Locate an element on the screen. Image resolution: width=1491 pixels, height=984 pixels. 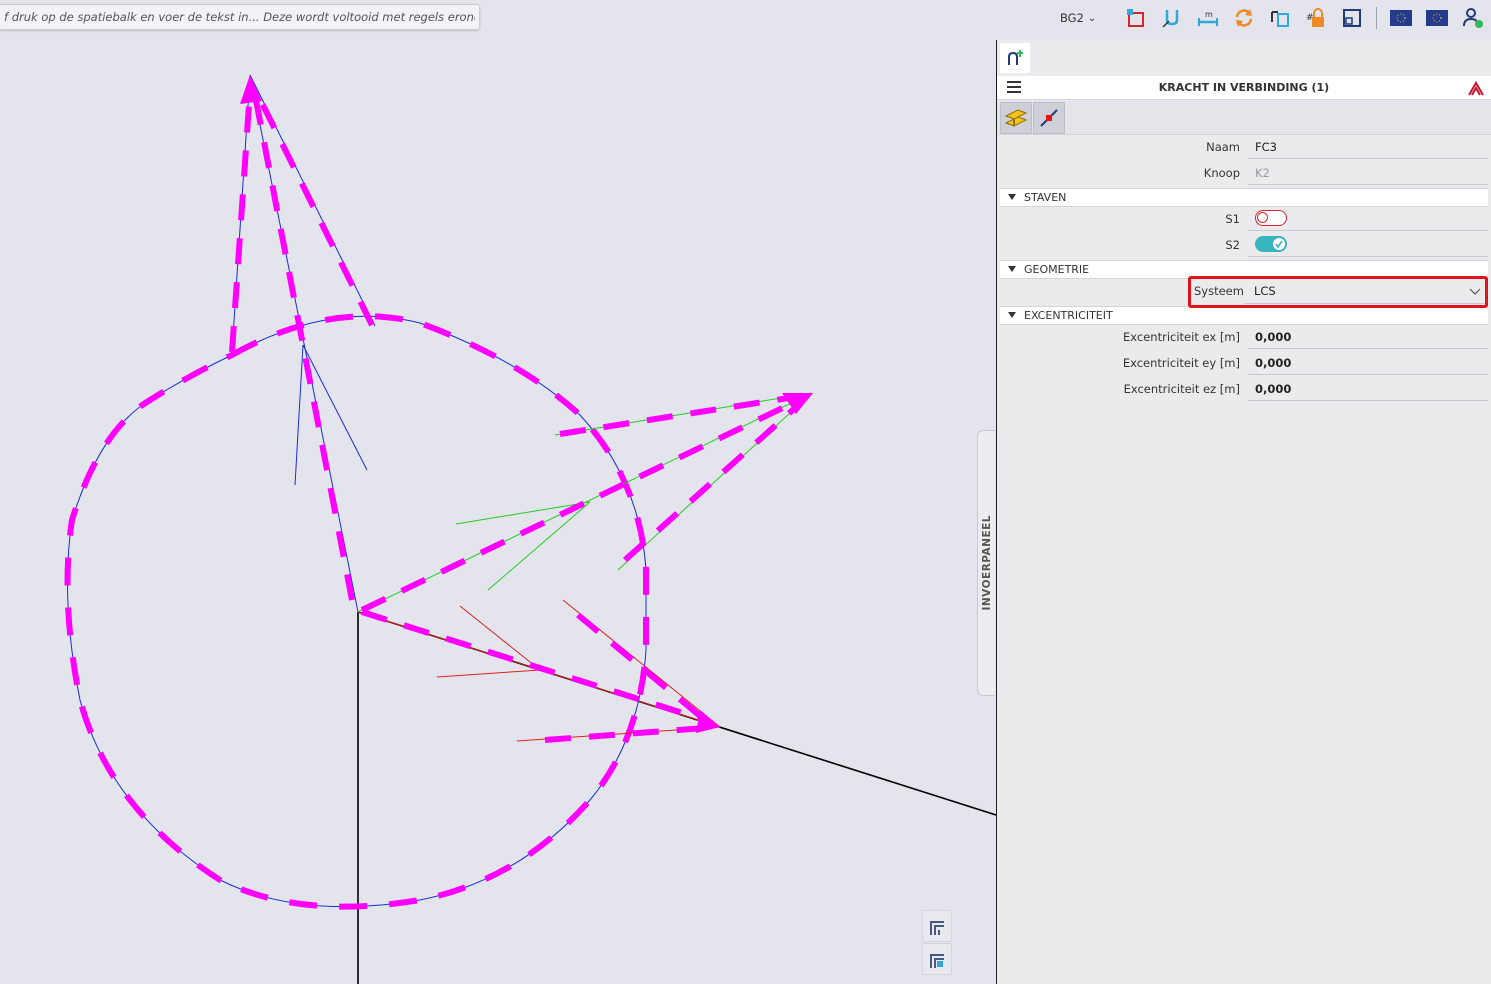
knoop-field: K2 is located at coordinates (1368, 172).